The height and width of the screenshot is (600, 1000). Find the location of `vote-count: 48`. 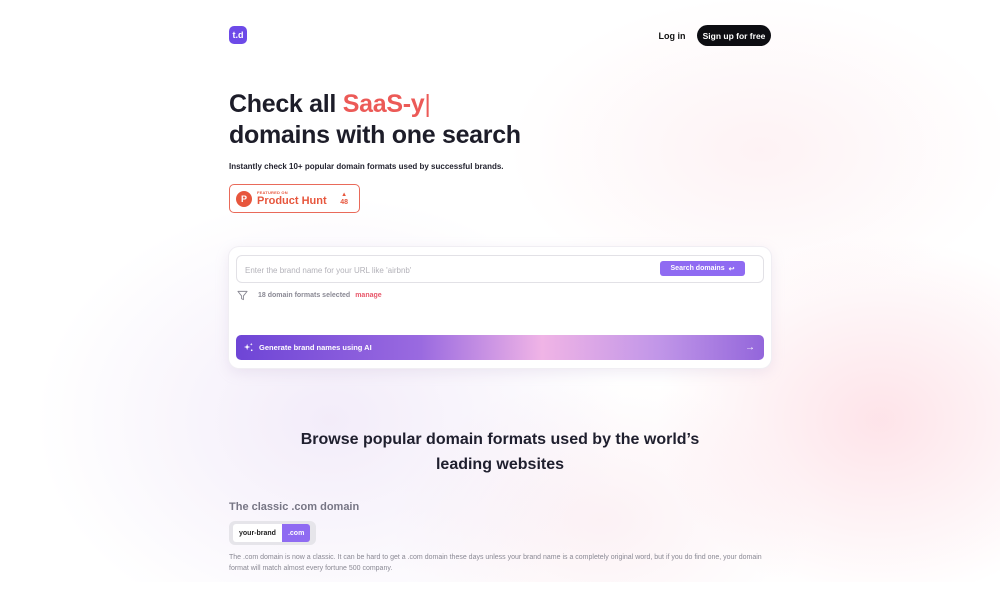

vote-count: 48 is located at coordinates (344, 202).